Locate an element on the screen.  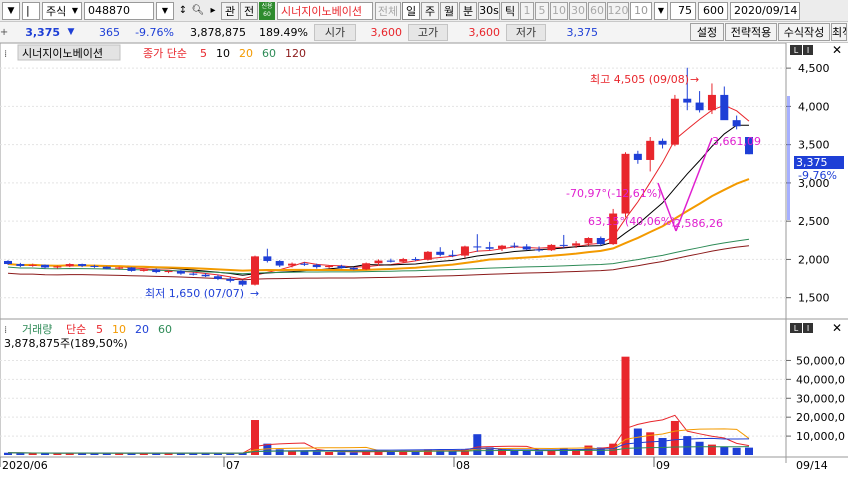
stock-code-input: 048870 is located at coordinates (119, 10).